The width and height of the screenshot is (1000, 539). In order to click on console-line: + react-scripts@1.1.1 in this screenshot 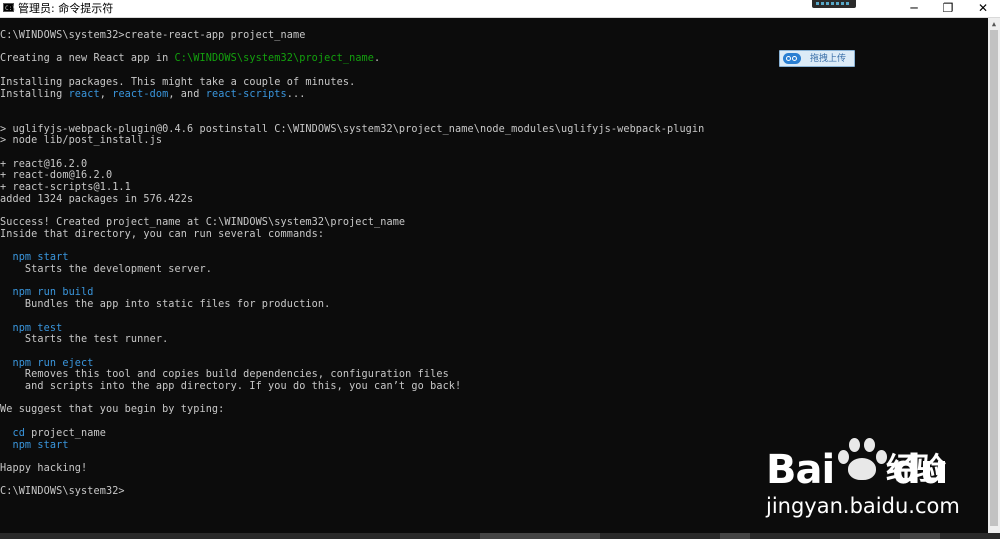, I will do `click(65, 188)`.